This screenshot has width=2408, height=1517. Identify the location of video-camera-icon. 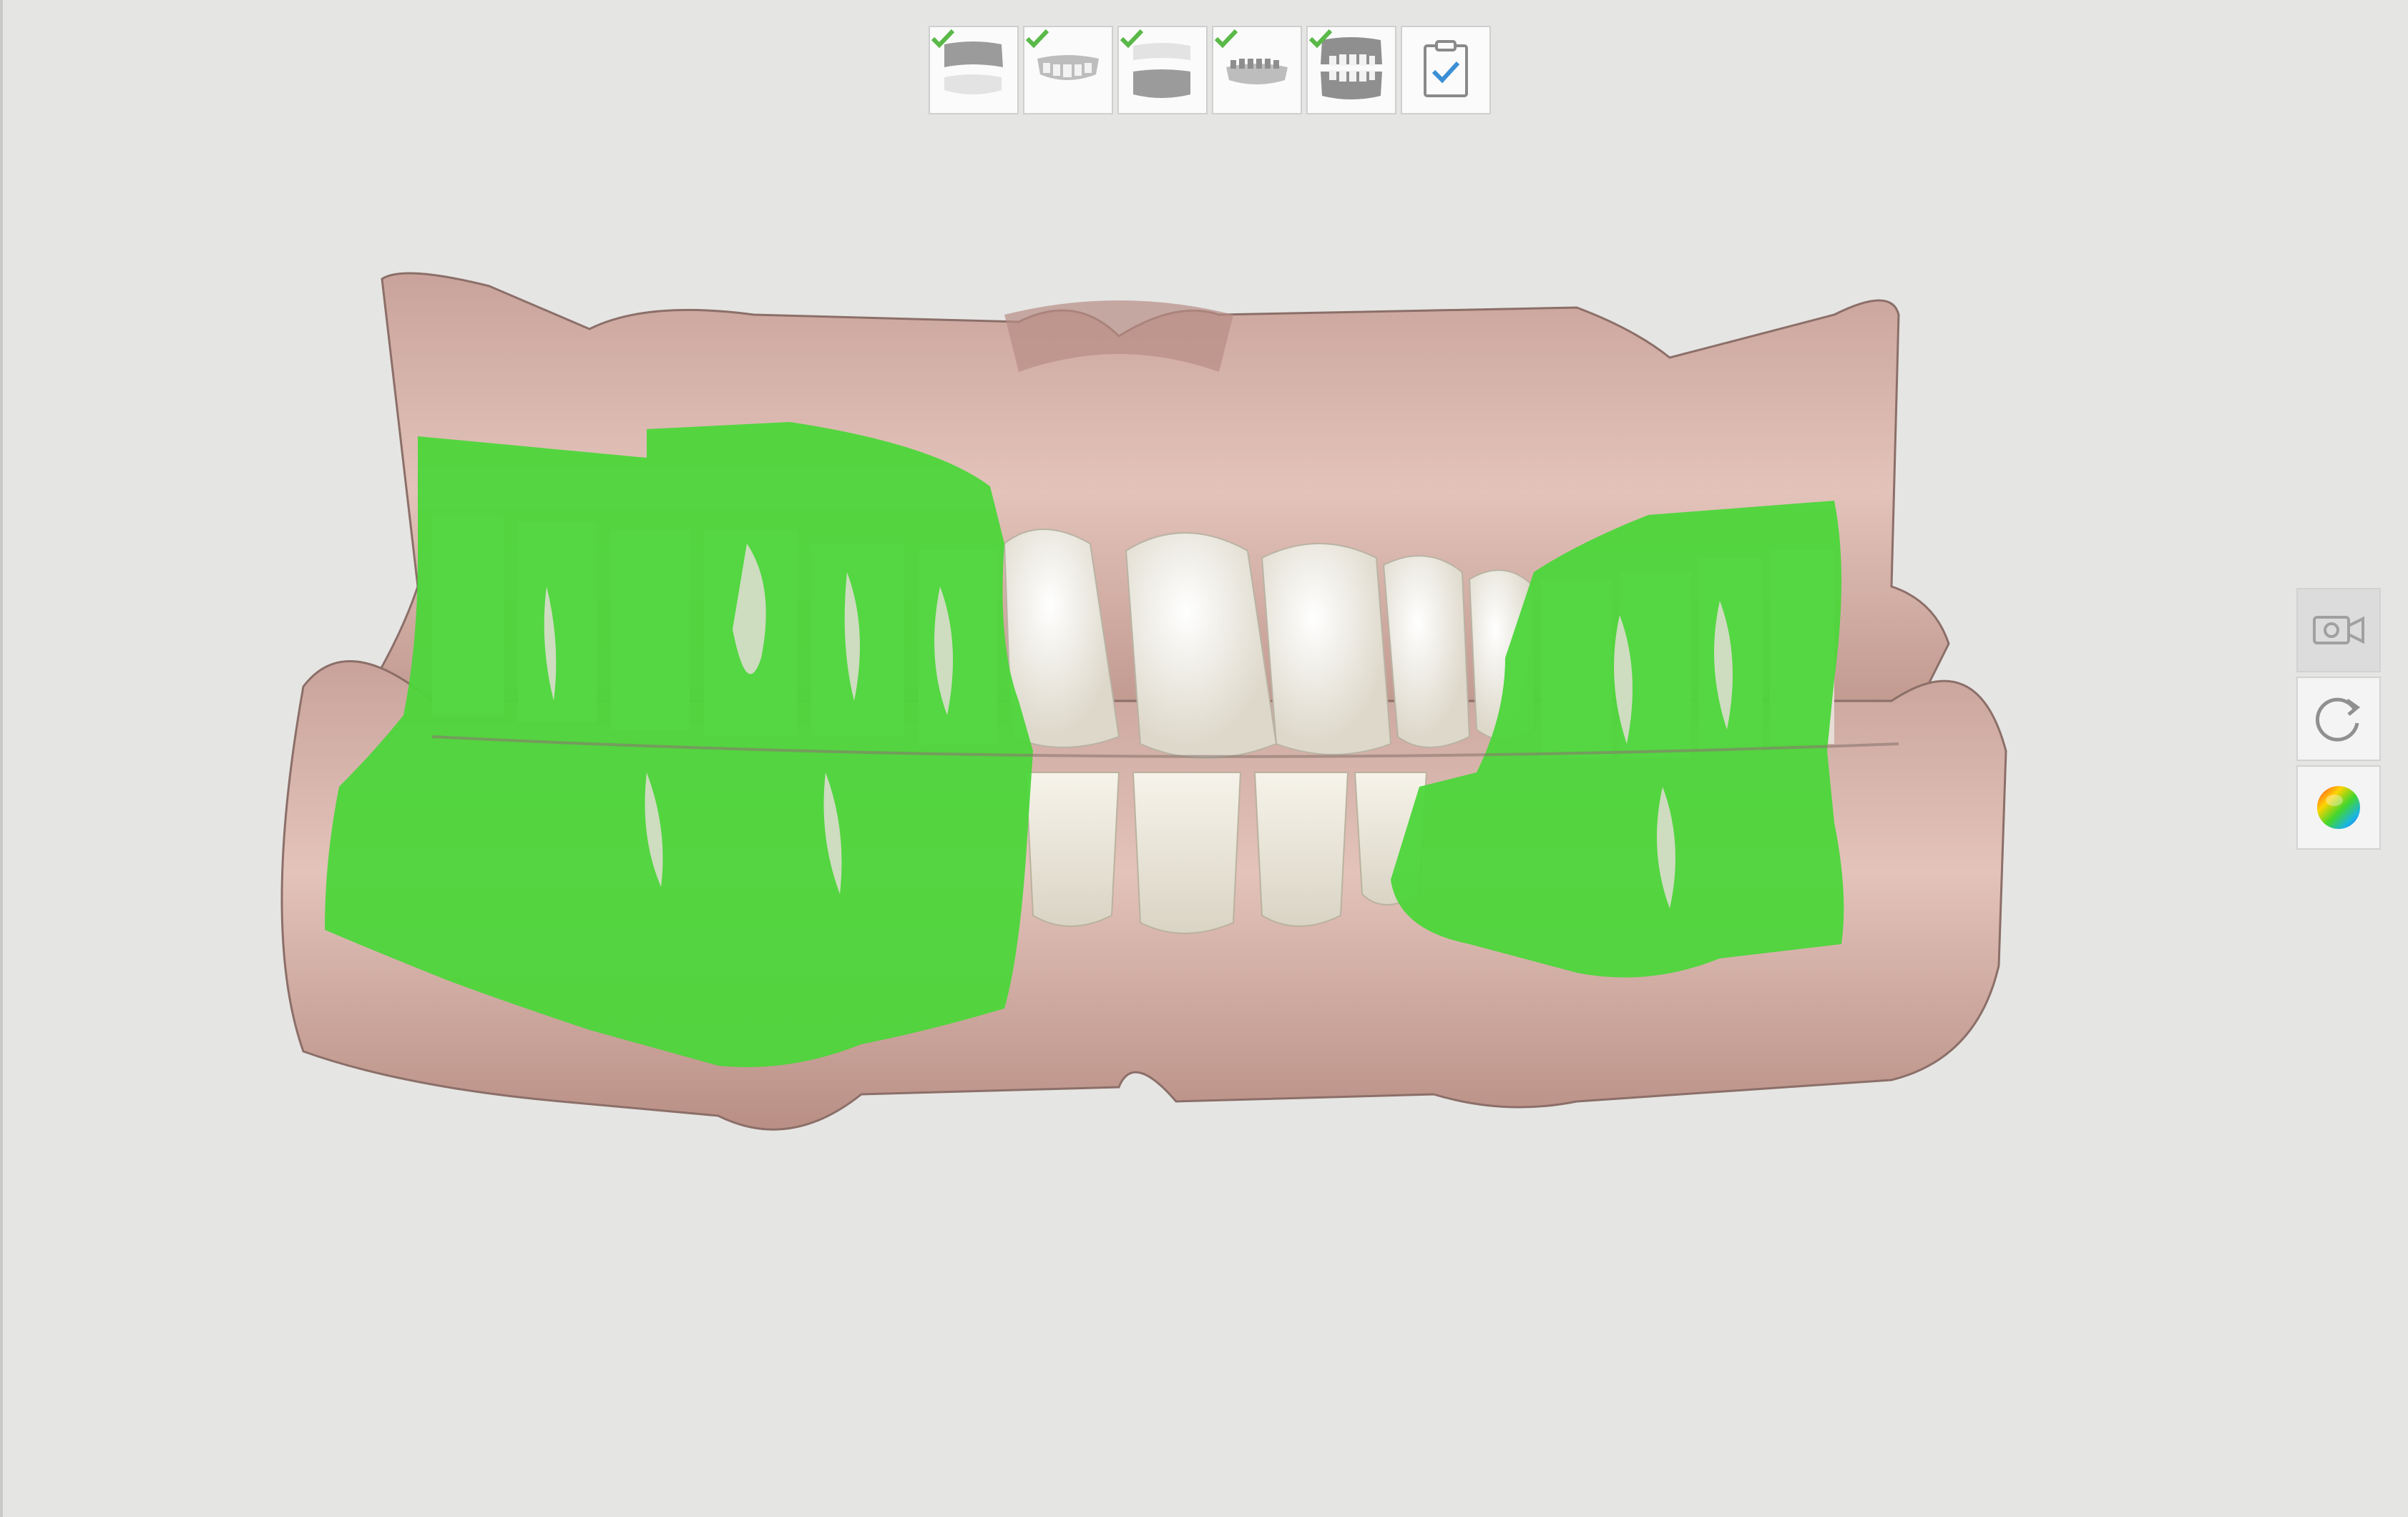
(2338, 630).